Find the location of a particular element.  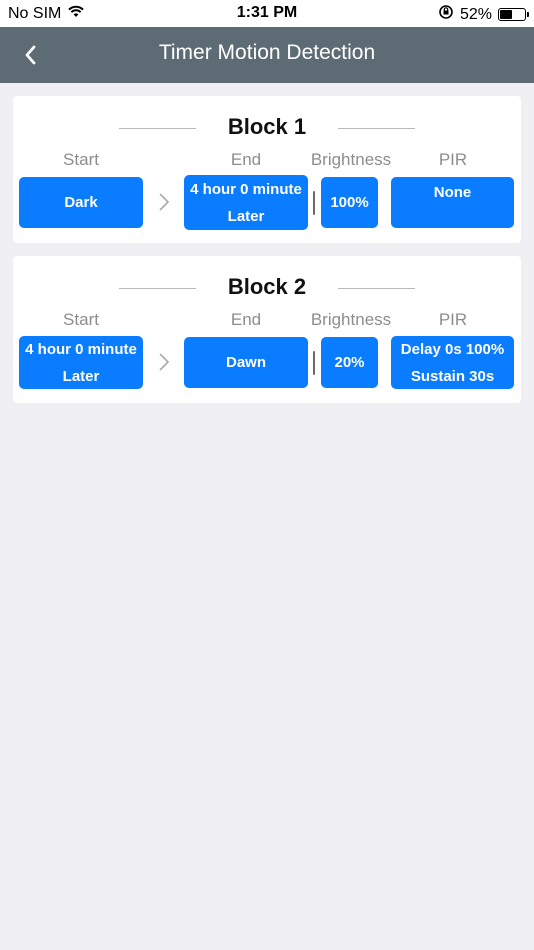

orientation-lock-icon is located at coordinates (446, 14).